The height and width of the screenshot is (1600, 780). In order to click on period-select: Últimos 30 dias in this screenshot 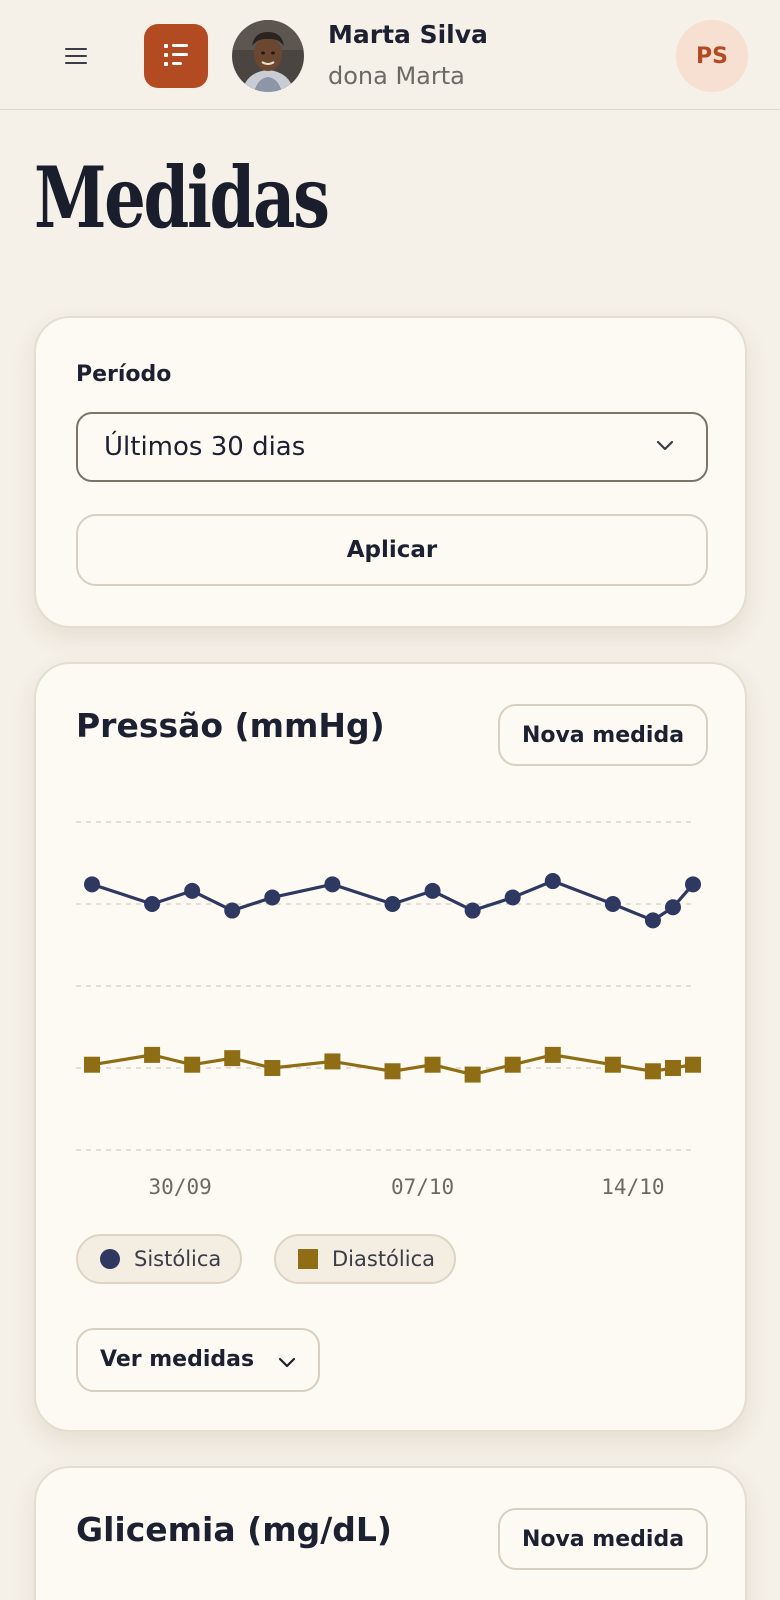, I will do `click(392, 447)`.